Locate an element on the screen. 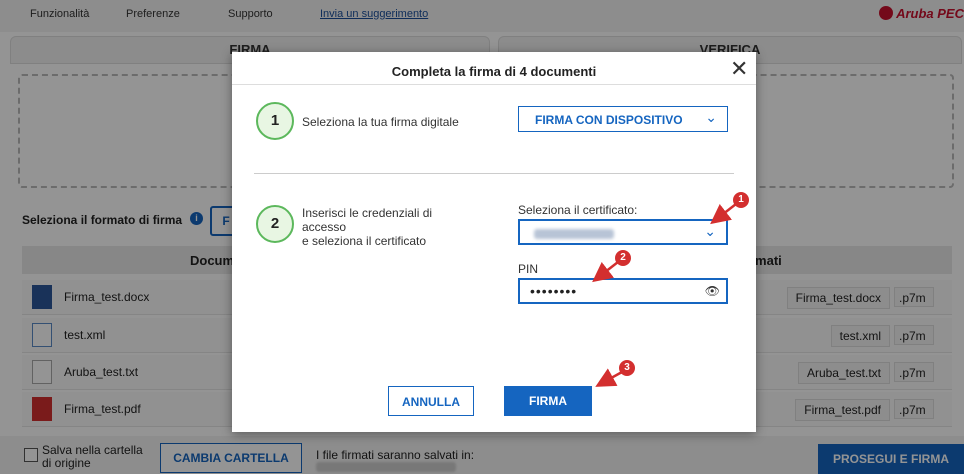  annotation-badge-3: 3 is located at coordinates (627, 368).